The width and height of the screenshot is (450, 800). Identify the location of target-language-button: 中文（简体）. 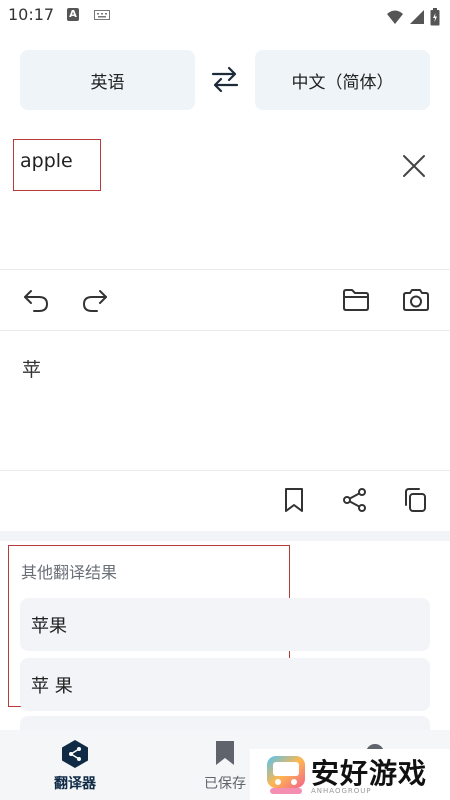
(342, 80).